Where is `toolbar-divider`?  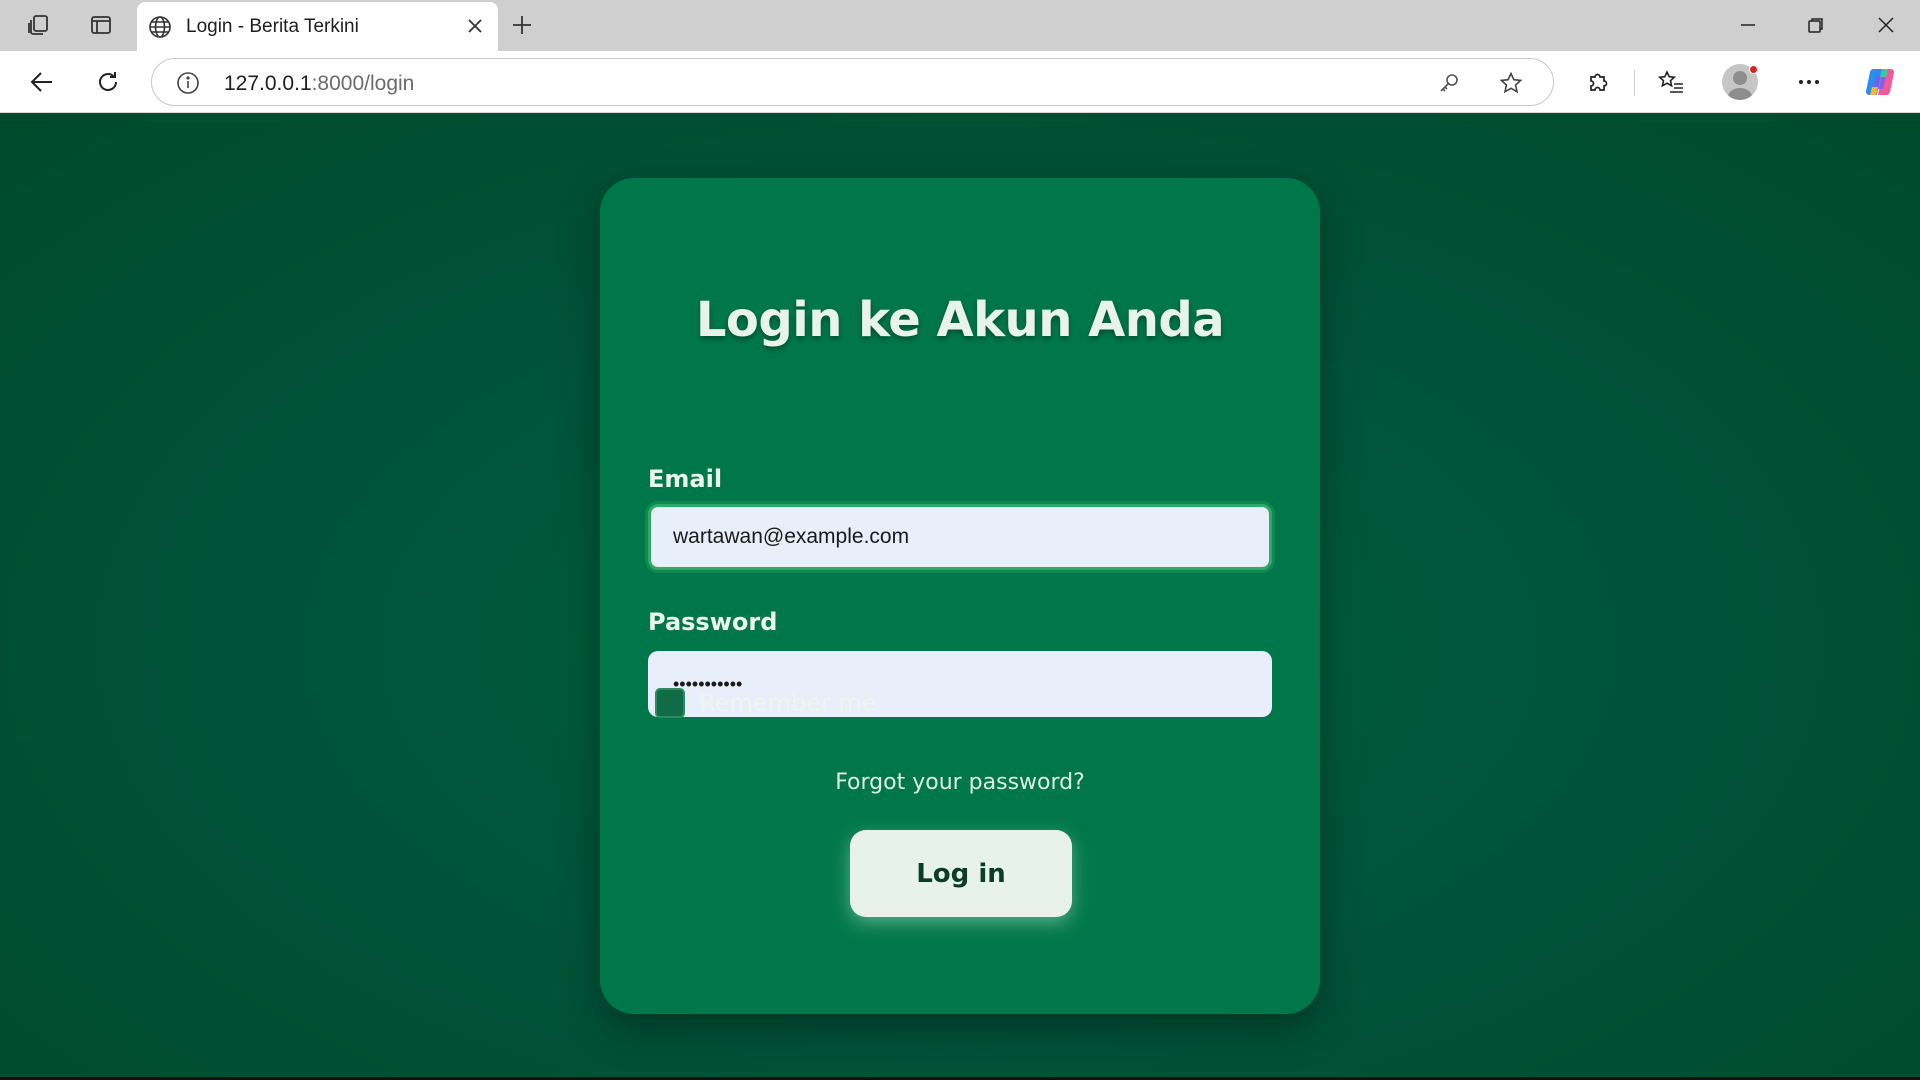
toolbar-divider is located at coordinates (1634, 83).